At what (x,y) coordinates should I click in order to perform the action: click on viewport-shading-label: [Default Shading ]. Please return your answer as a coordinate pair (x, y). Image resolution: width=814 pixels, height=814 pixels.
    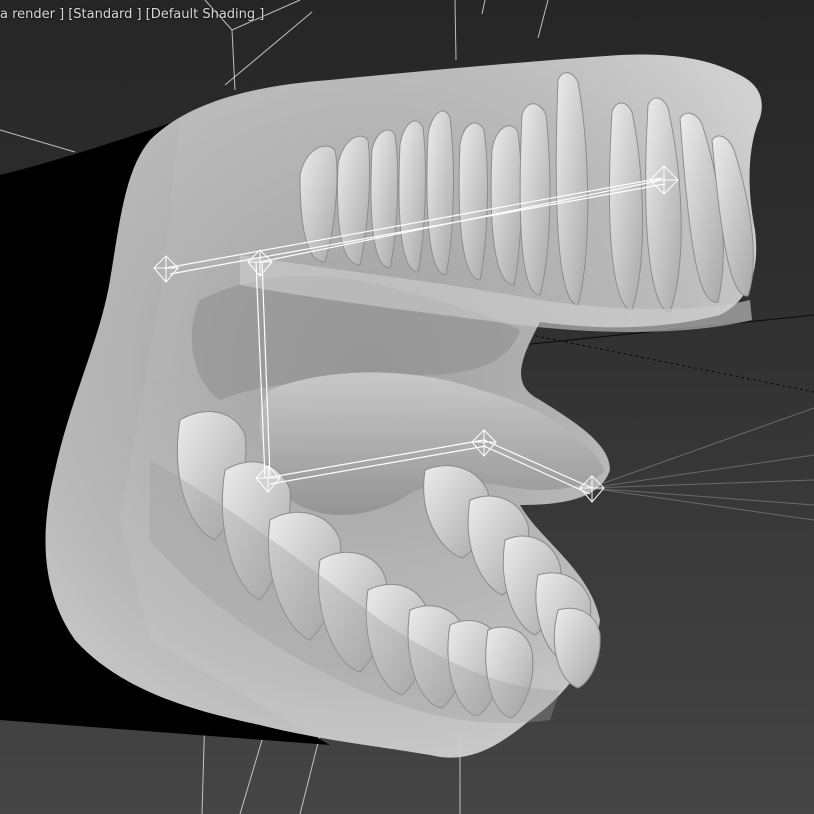
    Looking at the image, I should click on (205, 15).